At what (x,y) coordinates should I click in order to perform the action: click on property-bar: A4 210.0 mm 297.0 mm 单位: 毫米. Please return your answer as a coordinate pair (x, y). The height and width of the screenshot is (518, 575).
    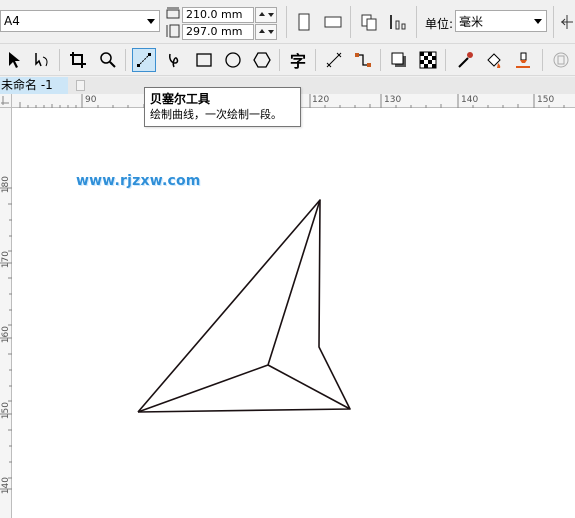
    Looking at the image, I should click on (287, 22).